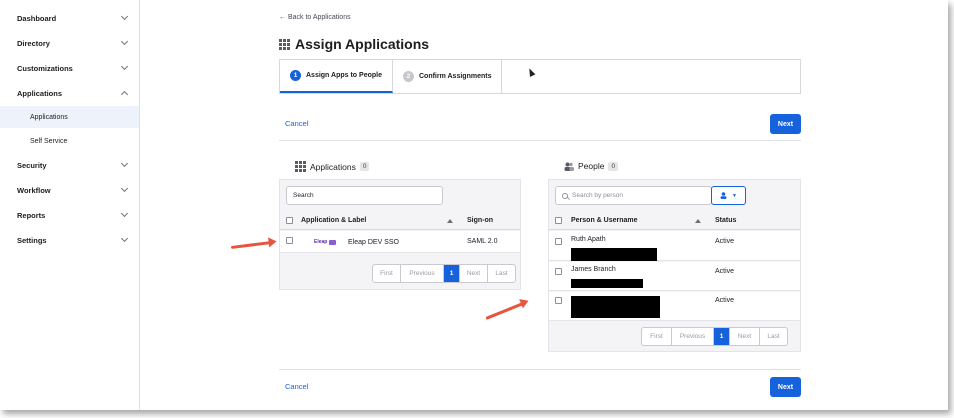 The height and width of the screenshot is (418, 954). Describe the element at coordinates (69, 215) in the screenshot. I see `sidebar-item-reports: Reports` at that location.